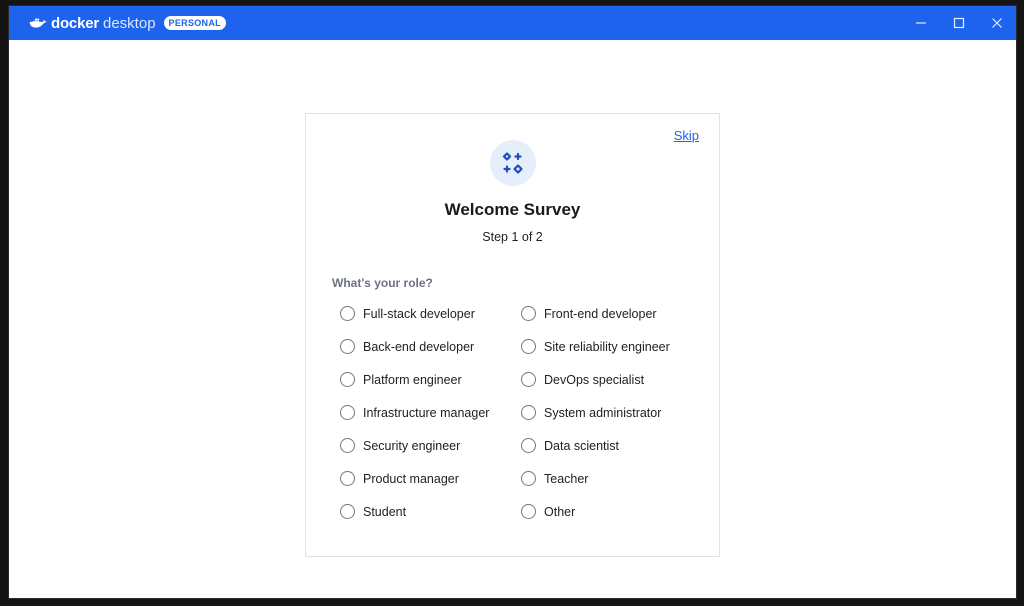  What do you see at coordinates (607, 346) in the screenshot?
I see `option-label: Site reliability engineer` at bounding box center [607, 346].